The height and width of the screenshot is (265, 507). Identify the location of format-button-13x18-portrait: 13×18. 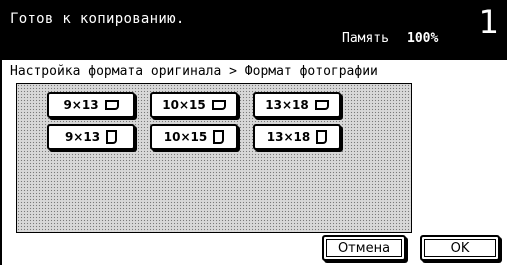
(297, 137).